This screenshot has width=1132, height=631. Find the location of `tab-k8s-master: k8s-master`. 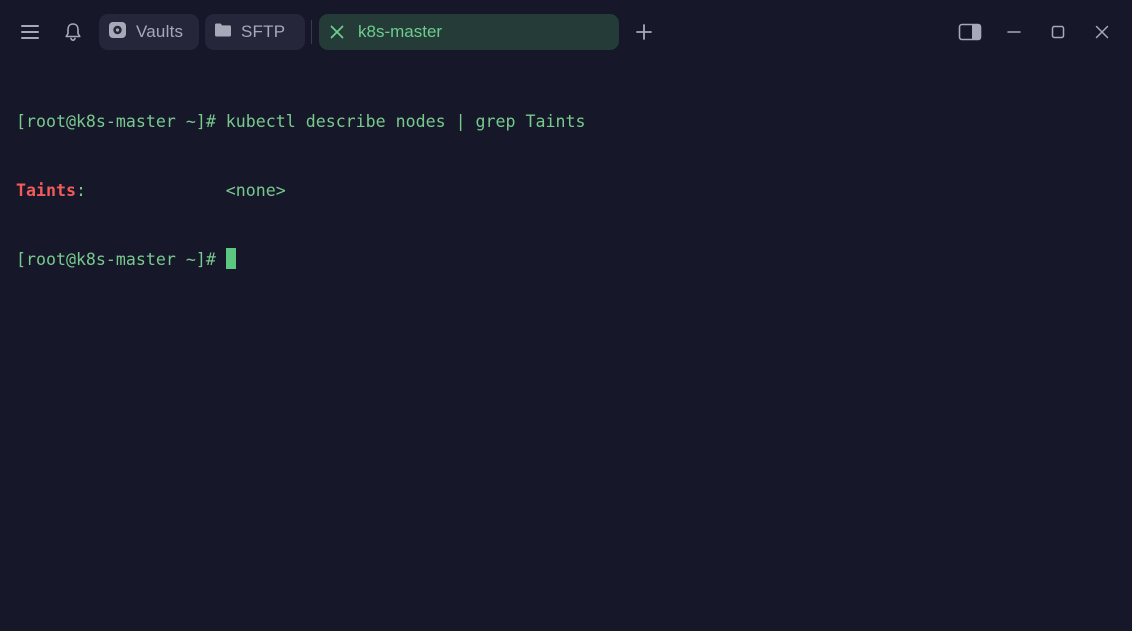

tab-k8s-master: k8s-master is located at coordinates (469, 32).